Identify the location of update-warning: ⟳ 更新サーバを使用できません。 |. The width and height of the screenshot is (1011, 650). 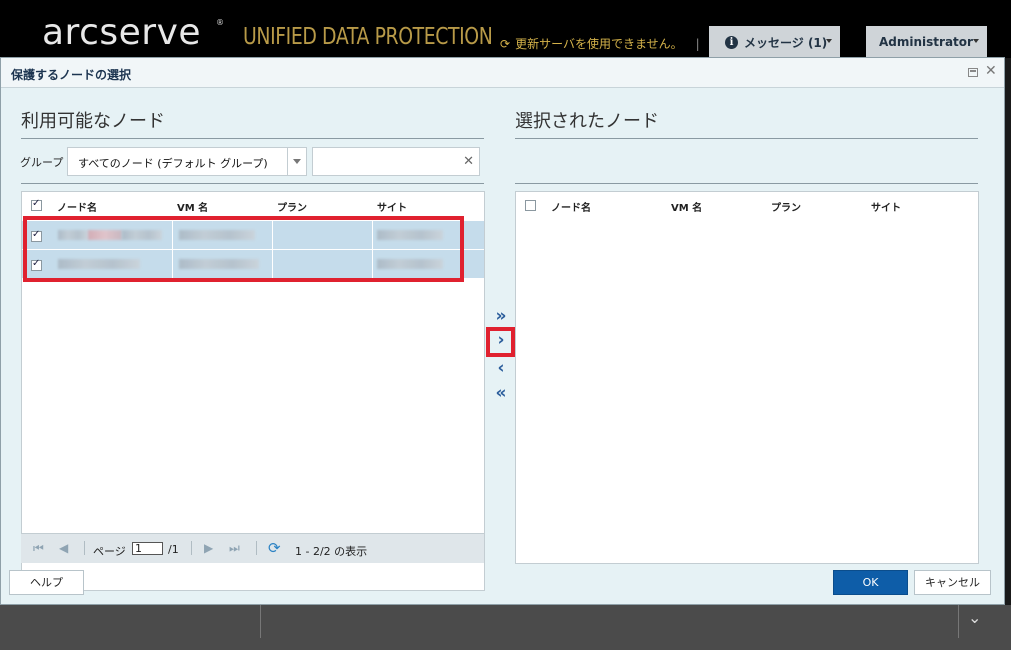
(600, 43).